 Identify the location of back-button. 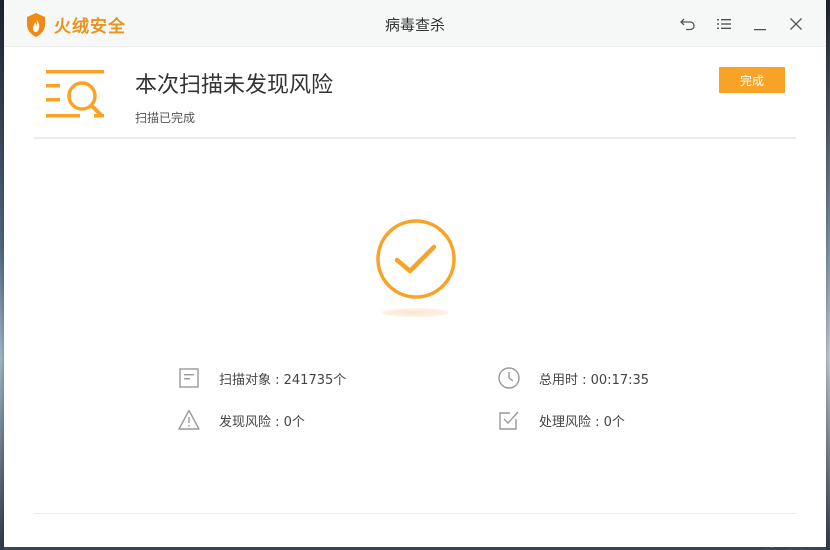
(688, 24).